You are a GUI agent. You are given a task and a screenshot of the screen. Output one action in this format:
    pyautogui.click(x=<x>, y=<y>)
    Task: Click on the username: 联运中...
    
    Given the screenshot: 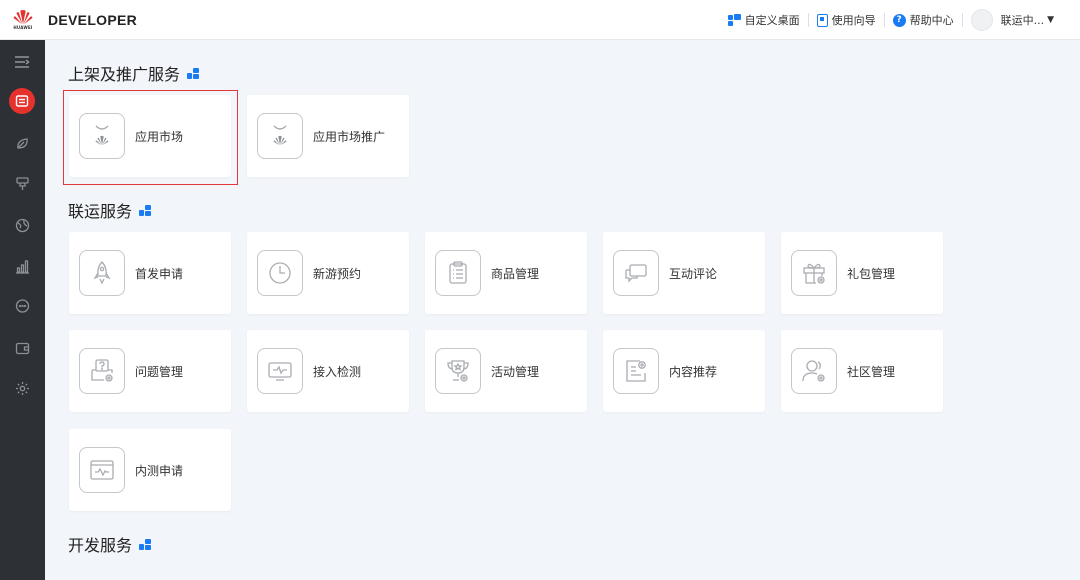 What is the action you would take?
    pyautogui.click(x=1022, y=20)
    